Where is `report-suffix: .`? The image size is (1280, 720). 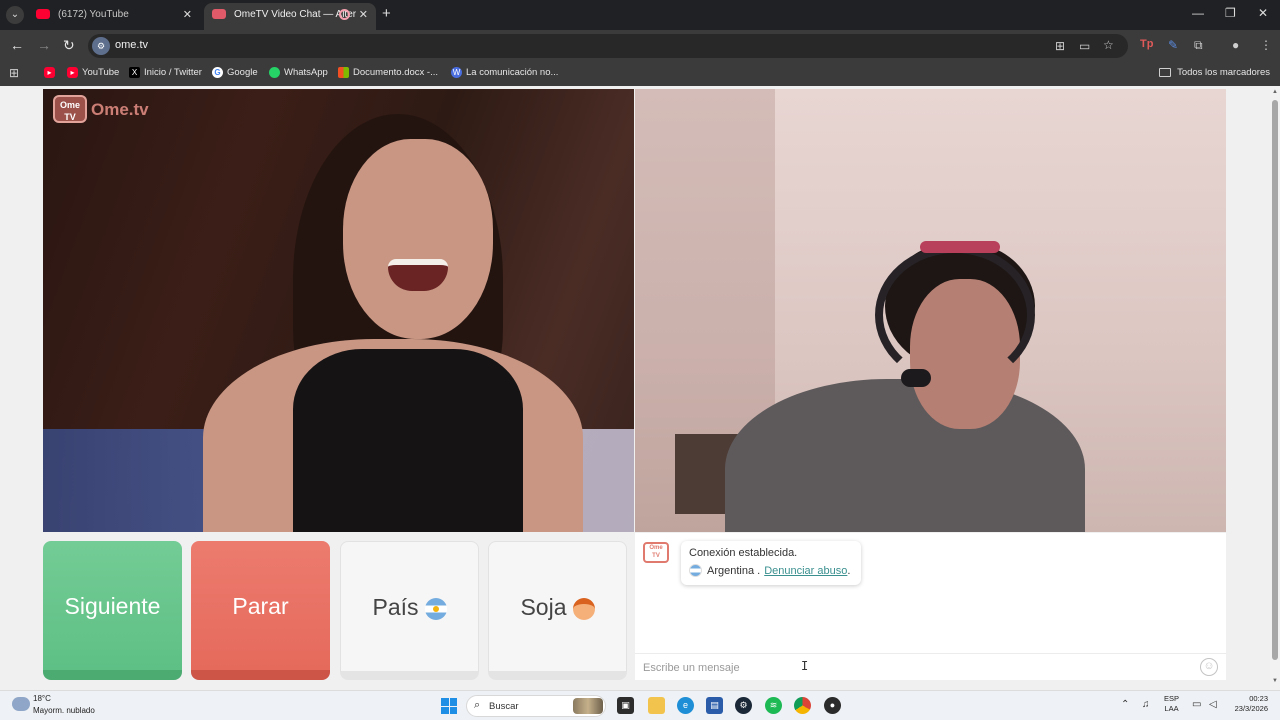
report-suffix: . is located at coordinates (849, 570).